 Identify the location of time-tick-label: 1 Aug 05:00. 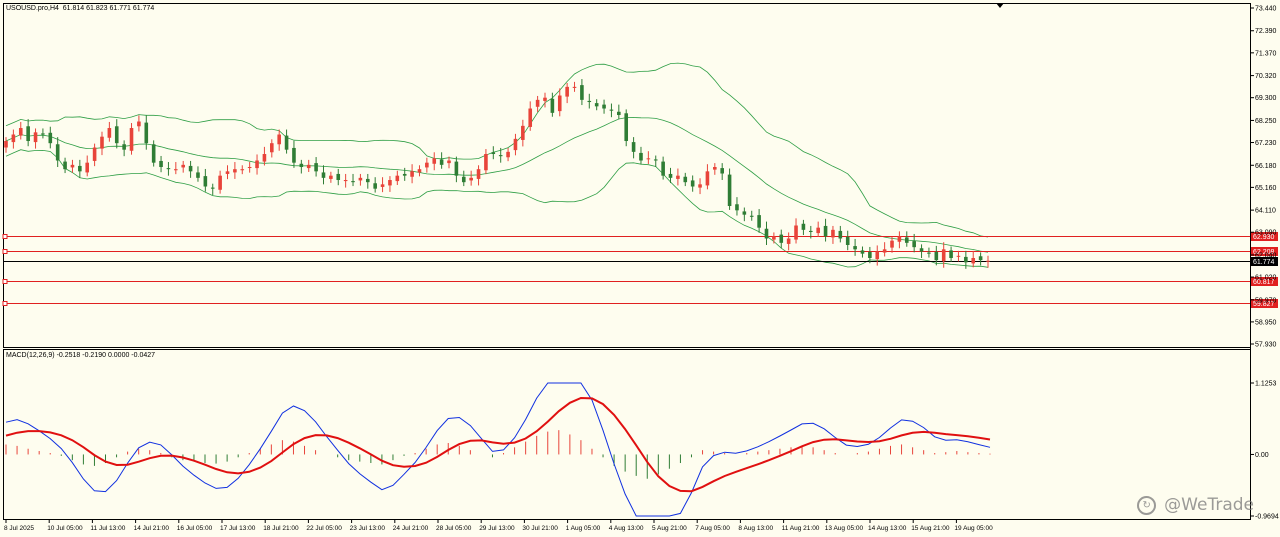
(583, 528).